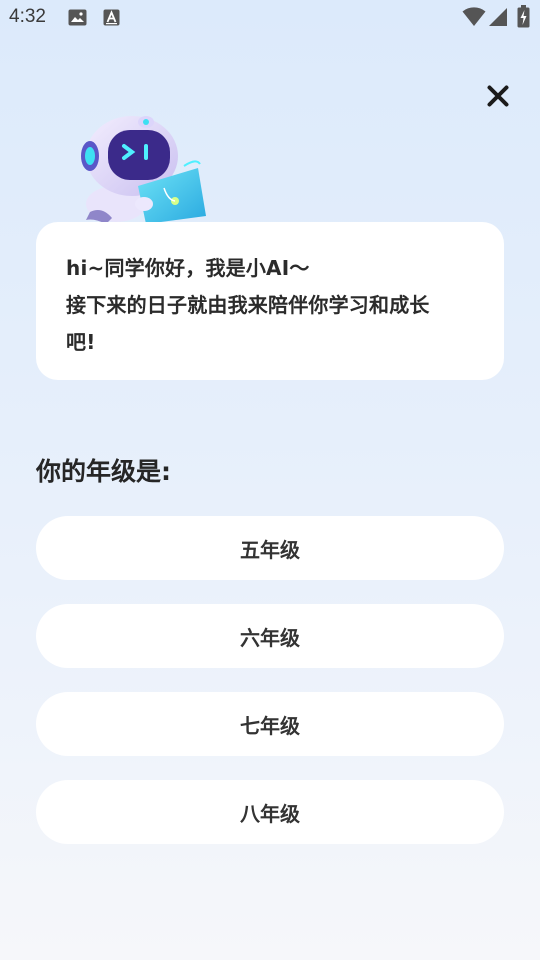 This screenshot has width=540, height=960. I want to click on grade-option-6: 六年级, so click(270, 636).